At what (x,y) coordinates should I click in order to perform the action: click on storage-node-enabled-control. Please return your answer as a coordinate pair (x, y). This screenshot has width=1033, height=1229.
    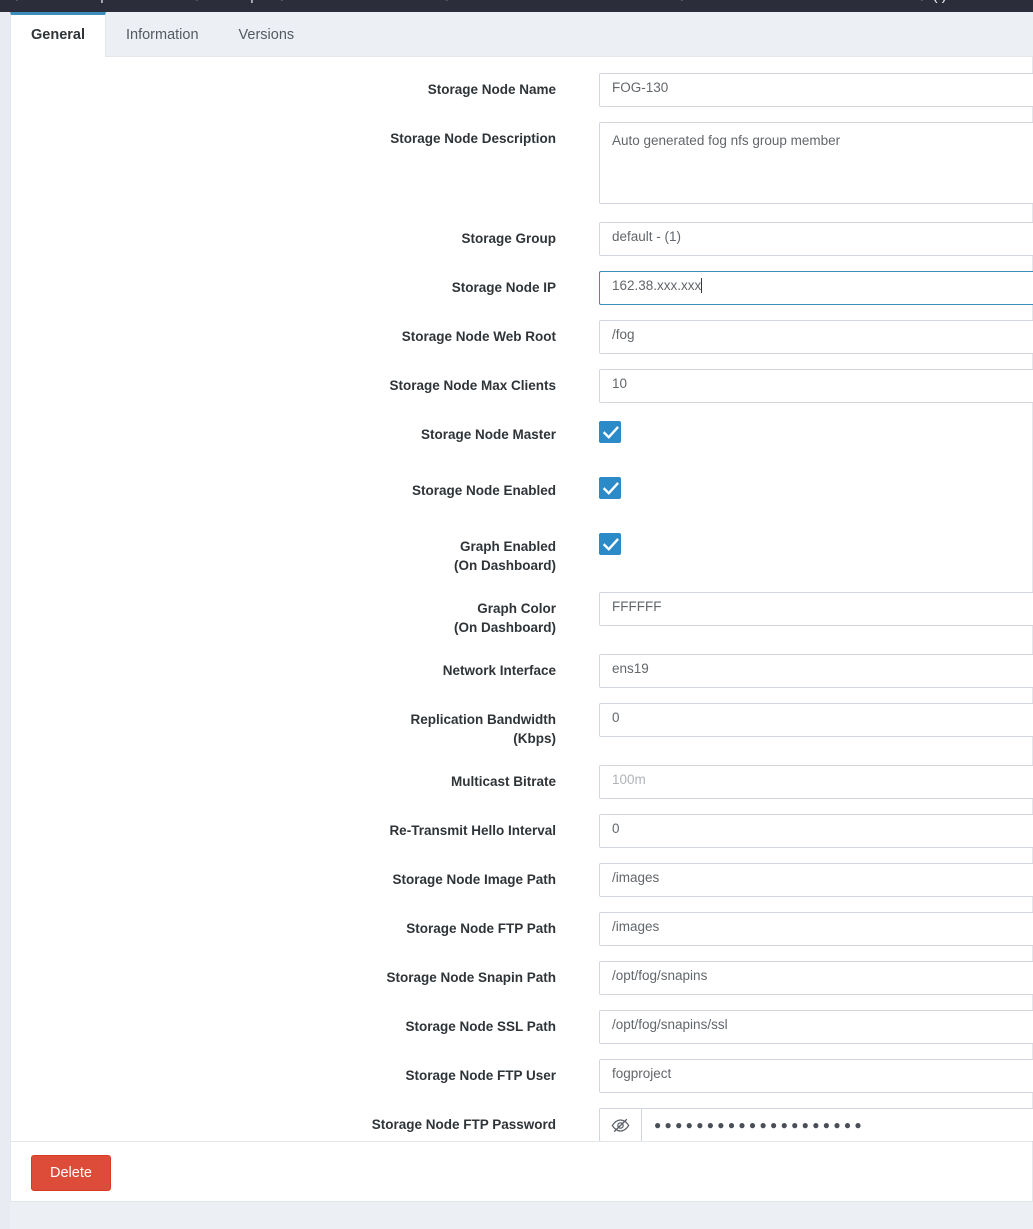
    Looking at the image, I should click on (816, 486).